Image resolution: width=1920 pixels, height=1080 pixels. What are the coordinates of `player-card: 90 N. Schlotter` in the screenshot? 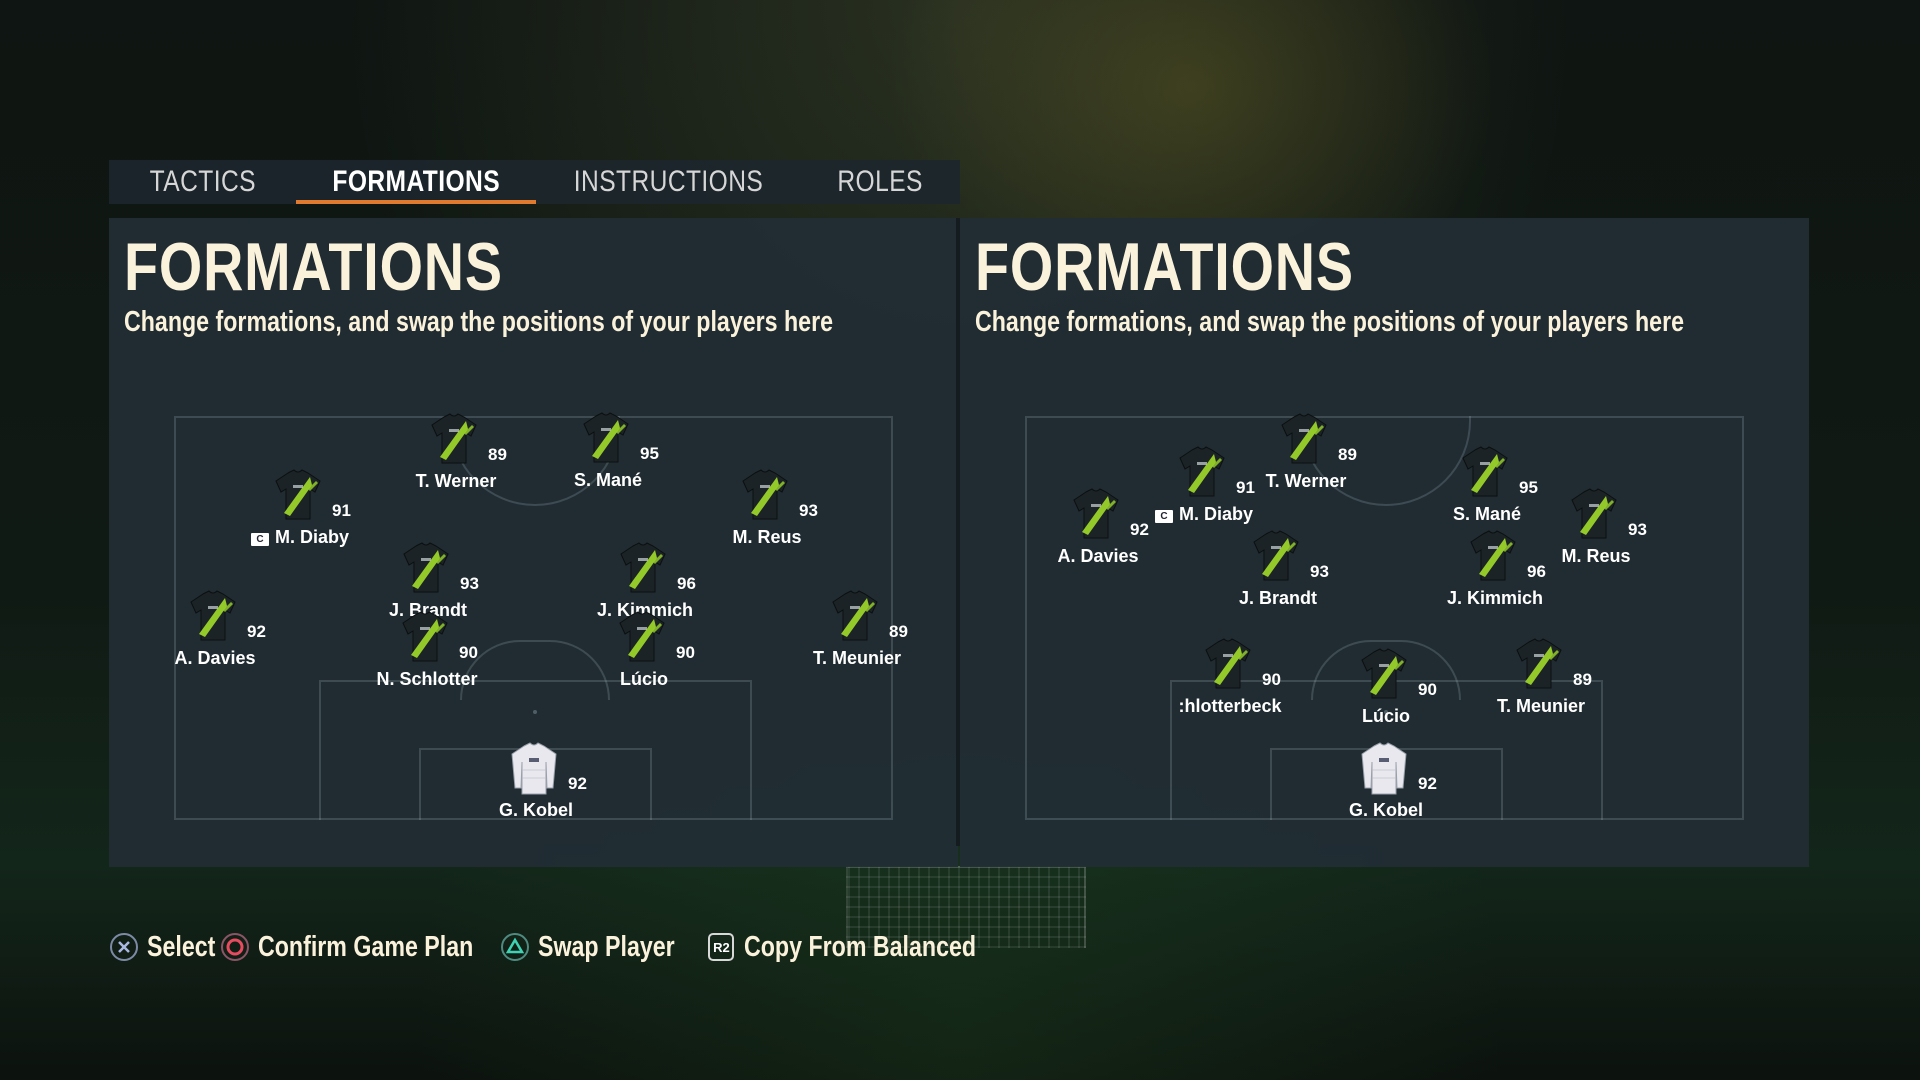 It's located at (427, 654).